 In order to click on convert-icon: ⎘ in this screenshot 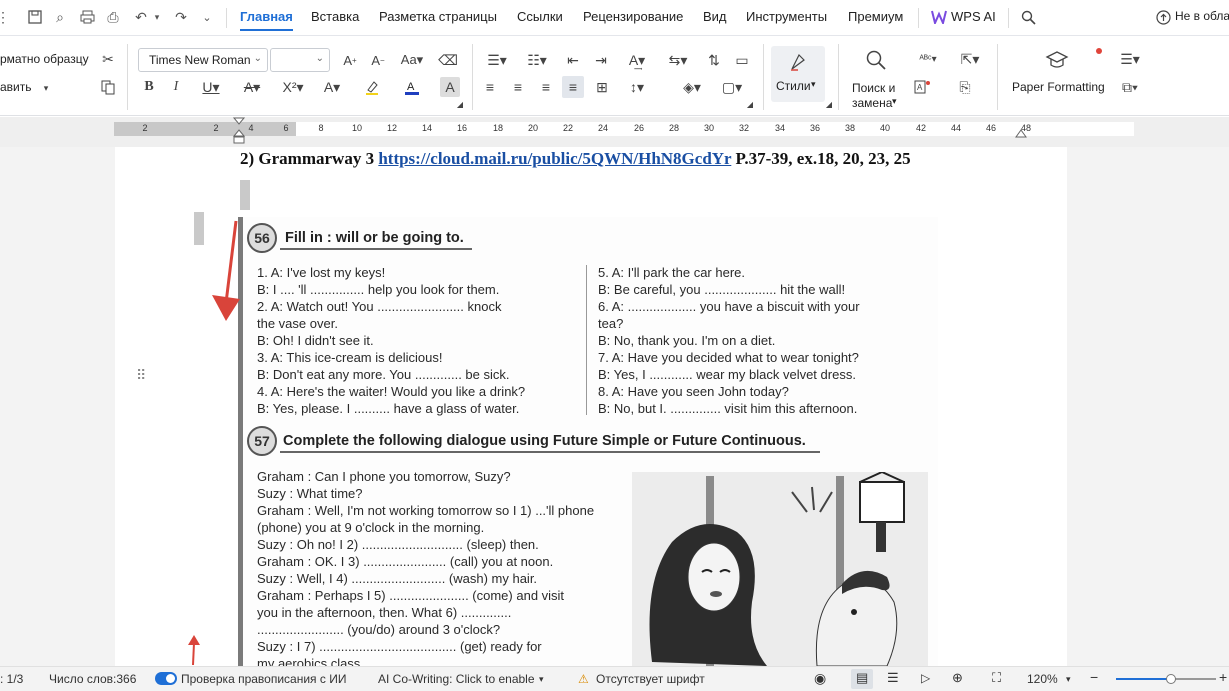, I will do `click(965, 87)`.